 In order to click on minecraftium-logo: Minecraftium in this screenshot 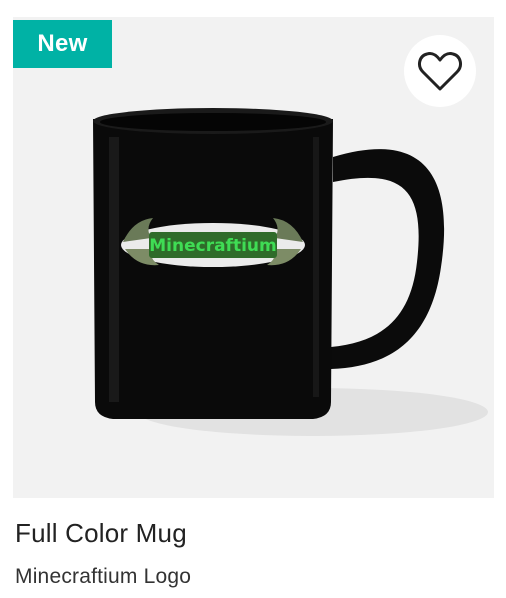, I will do `click(213, 242)`.